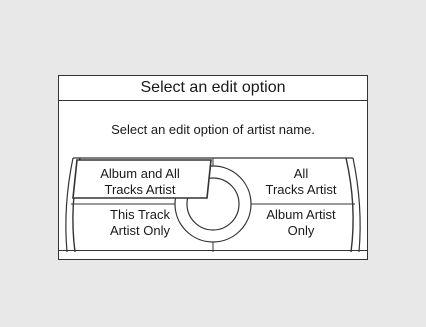  Describe the element at coordinates (301, 214) in the screenshot. I see `option-line1: Album Artist` at that location.